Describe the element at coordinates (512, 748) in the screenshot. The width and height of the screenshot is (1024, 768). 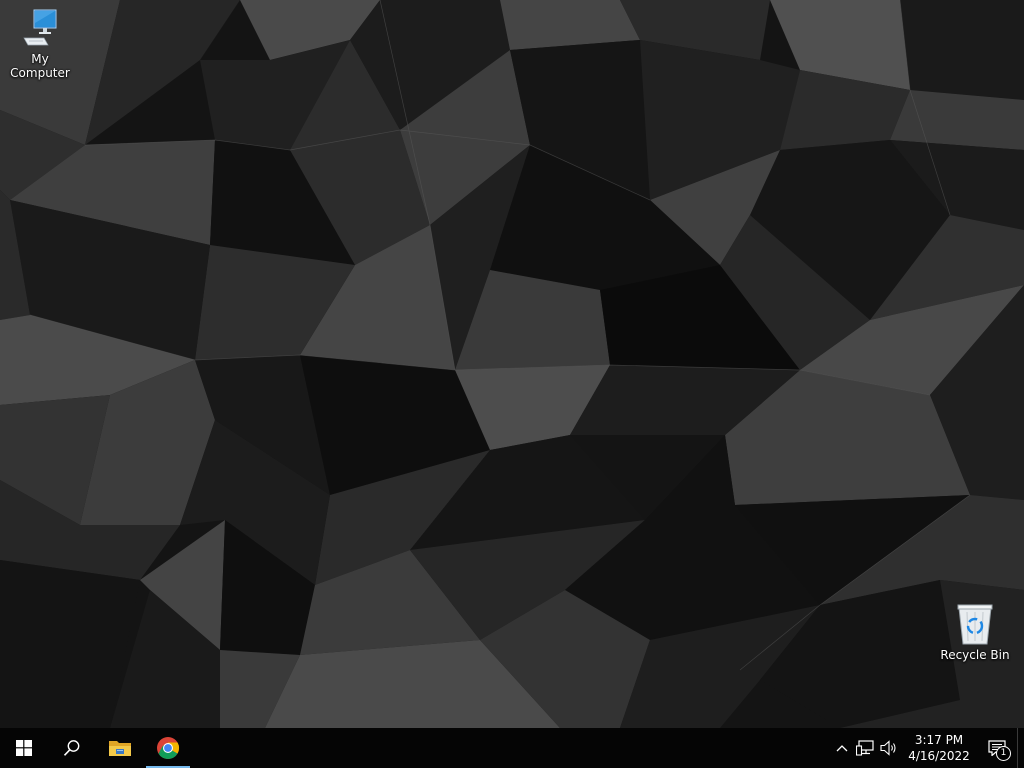
I see `taskbar: 3:17 PM 4/16/2022 1` at that location.